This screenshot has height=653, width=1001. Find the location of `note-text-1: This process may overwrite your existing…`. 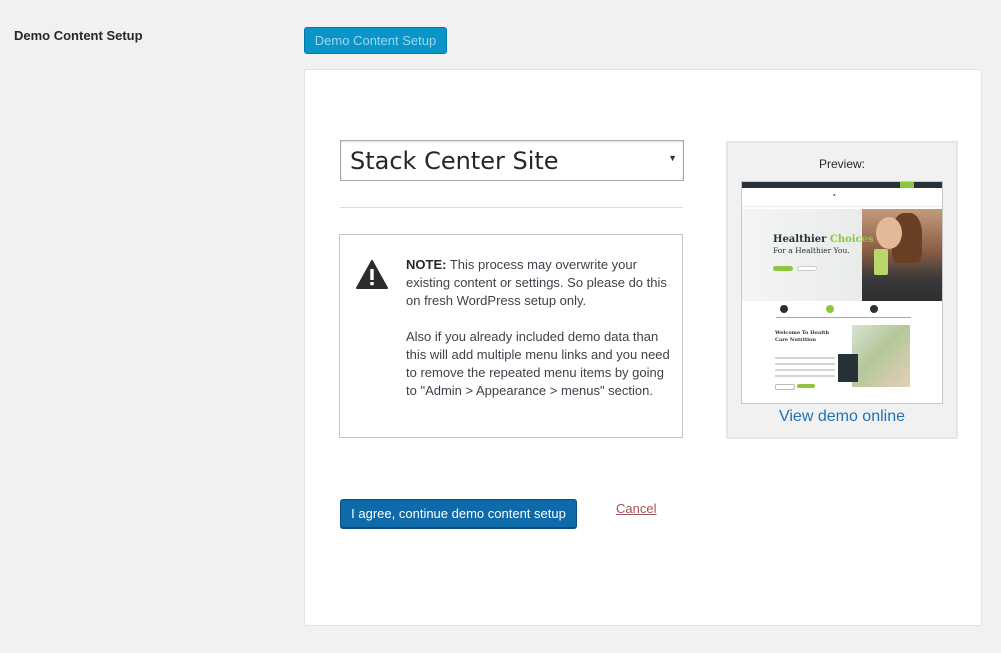

note-text-1: This process may overwrite your existing… is located at coordinates (536, 282).